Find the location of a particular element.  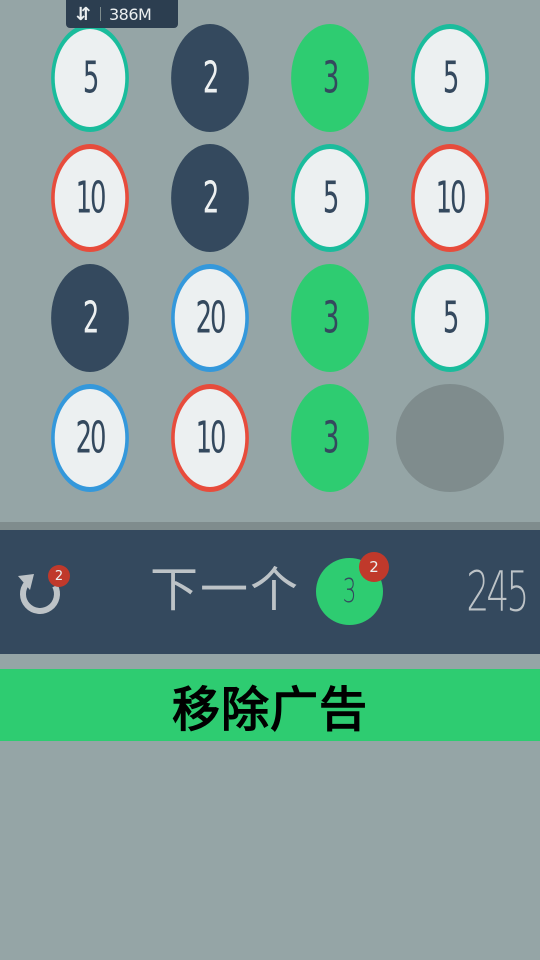

score-value: 245 is located at coordinates (497, 592).